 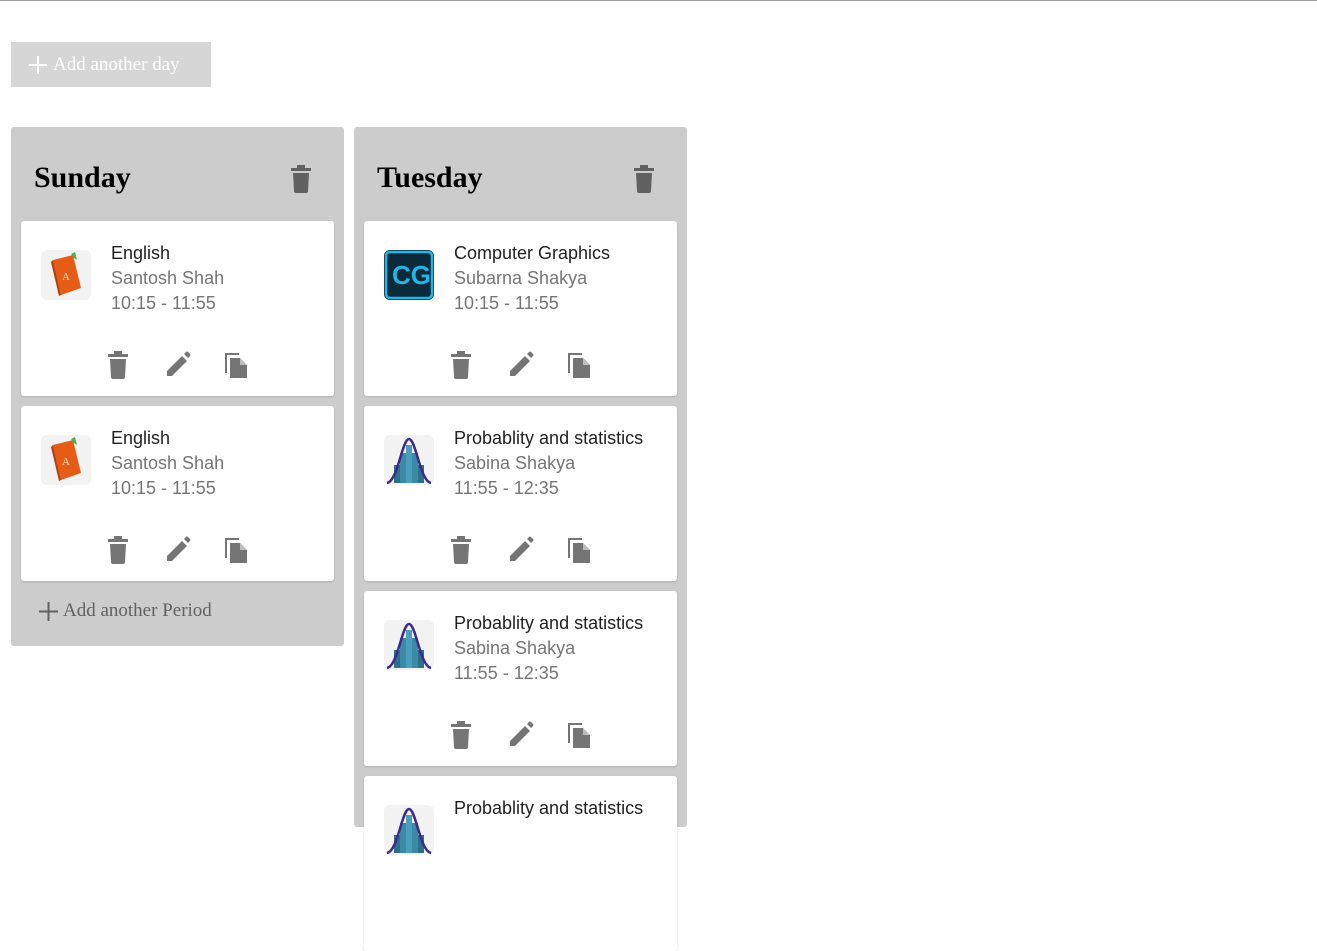 I want to click on svg-text: CG, so click(x=411, y=275).